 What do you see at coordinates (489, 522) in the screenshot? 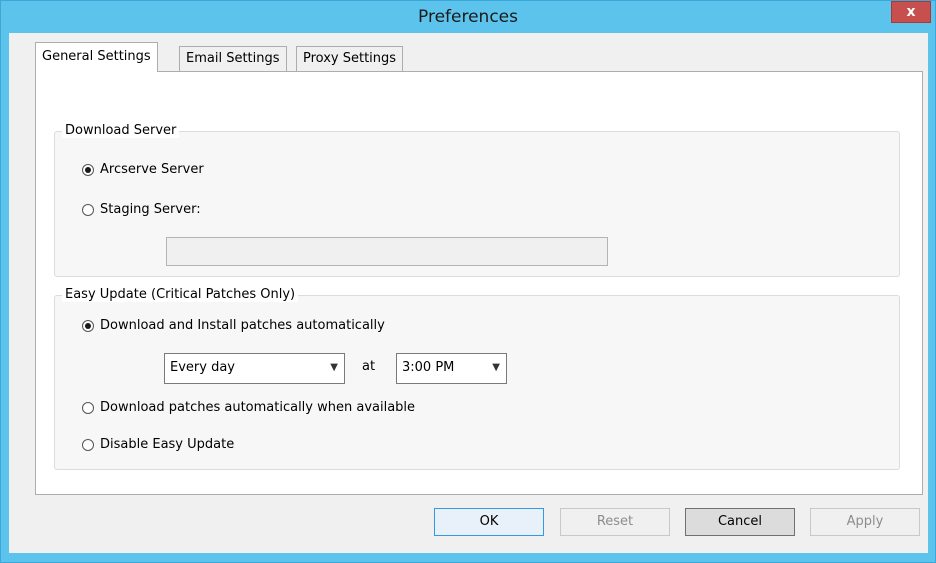
I see `ok-button: OK` at bounding box center [489, 522].